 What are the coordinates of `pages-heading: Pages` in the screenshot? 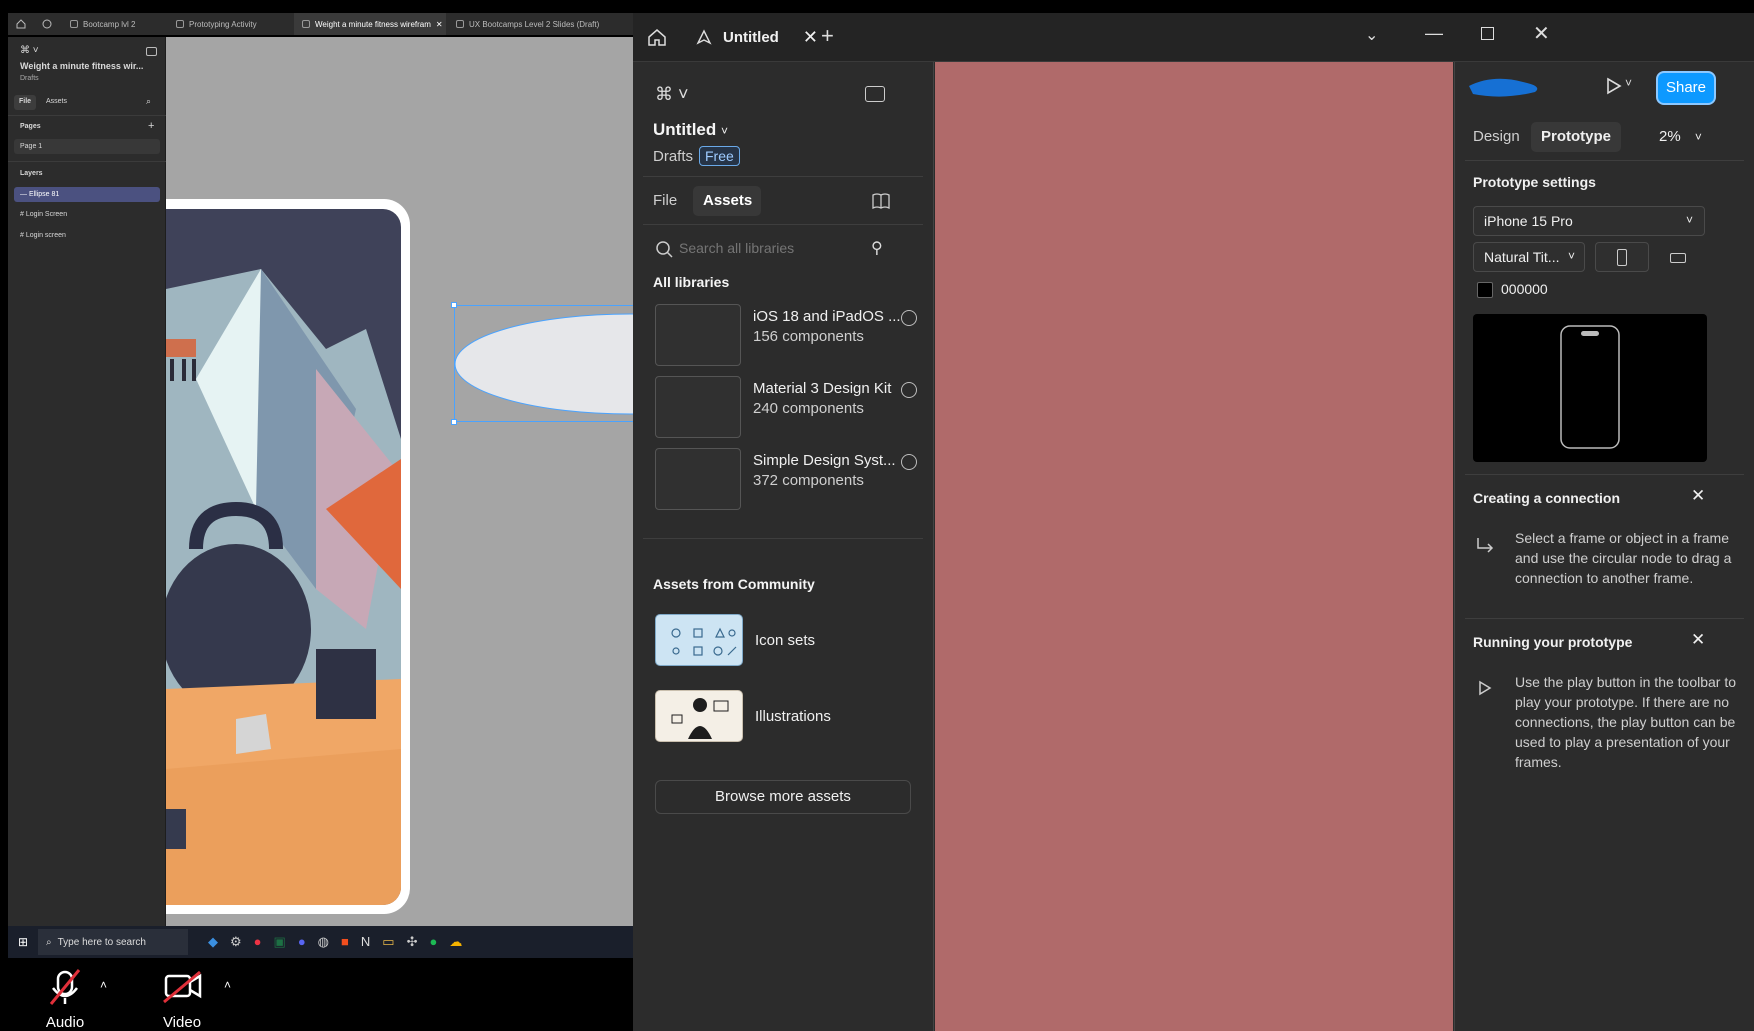 It's located at (30, 126).